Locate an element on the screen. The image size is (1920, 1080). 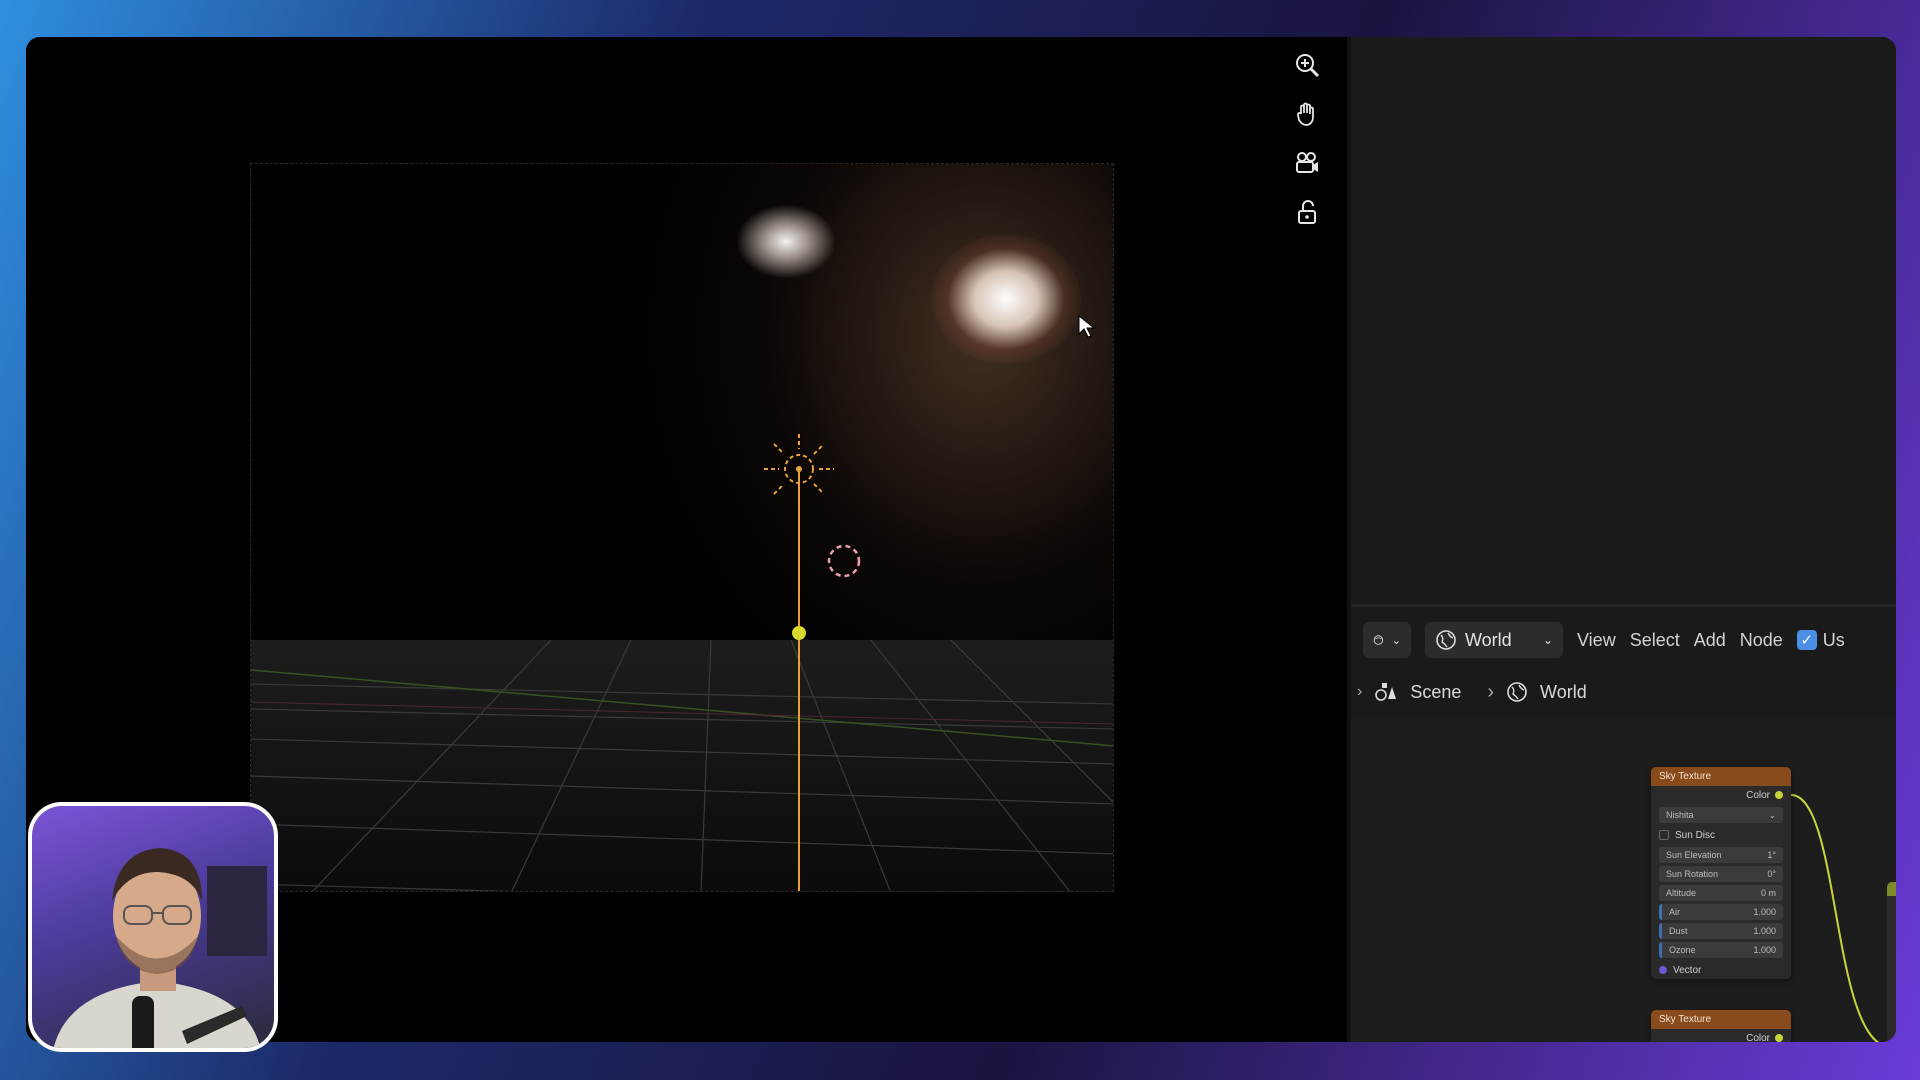
panel-top-area is located at coordinates (1623, 322).